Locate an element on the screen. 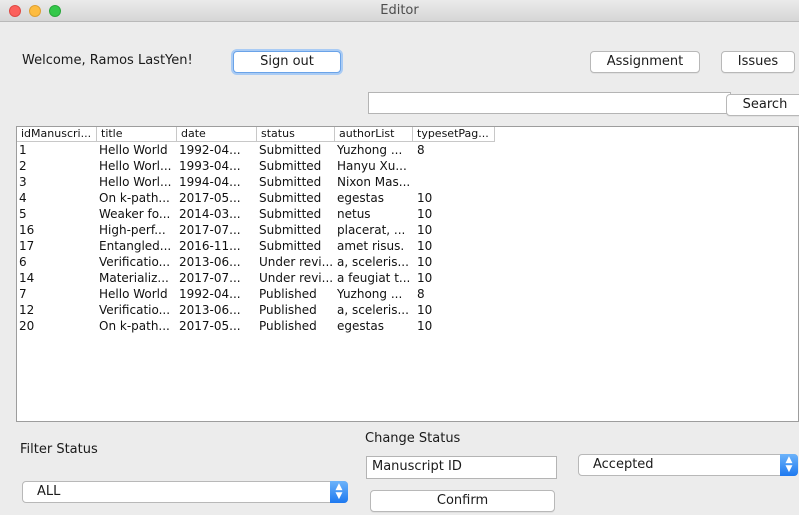  column-header-status: status is located at coordinates (296, 134).